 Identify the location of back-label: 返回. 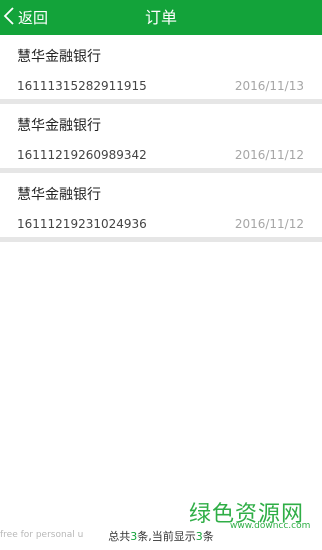
(33, 18).